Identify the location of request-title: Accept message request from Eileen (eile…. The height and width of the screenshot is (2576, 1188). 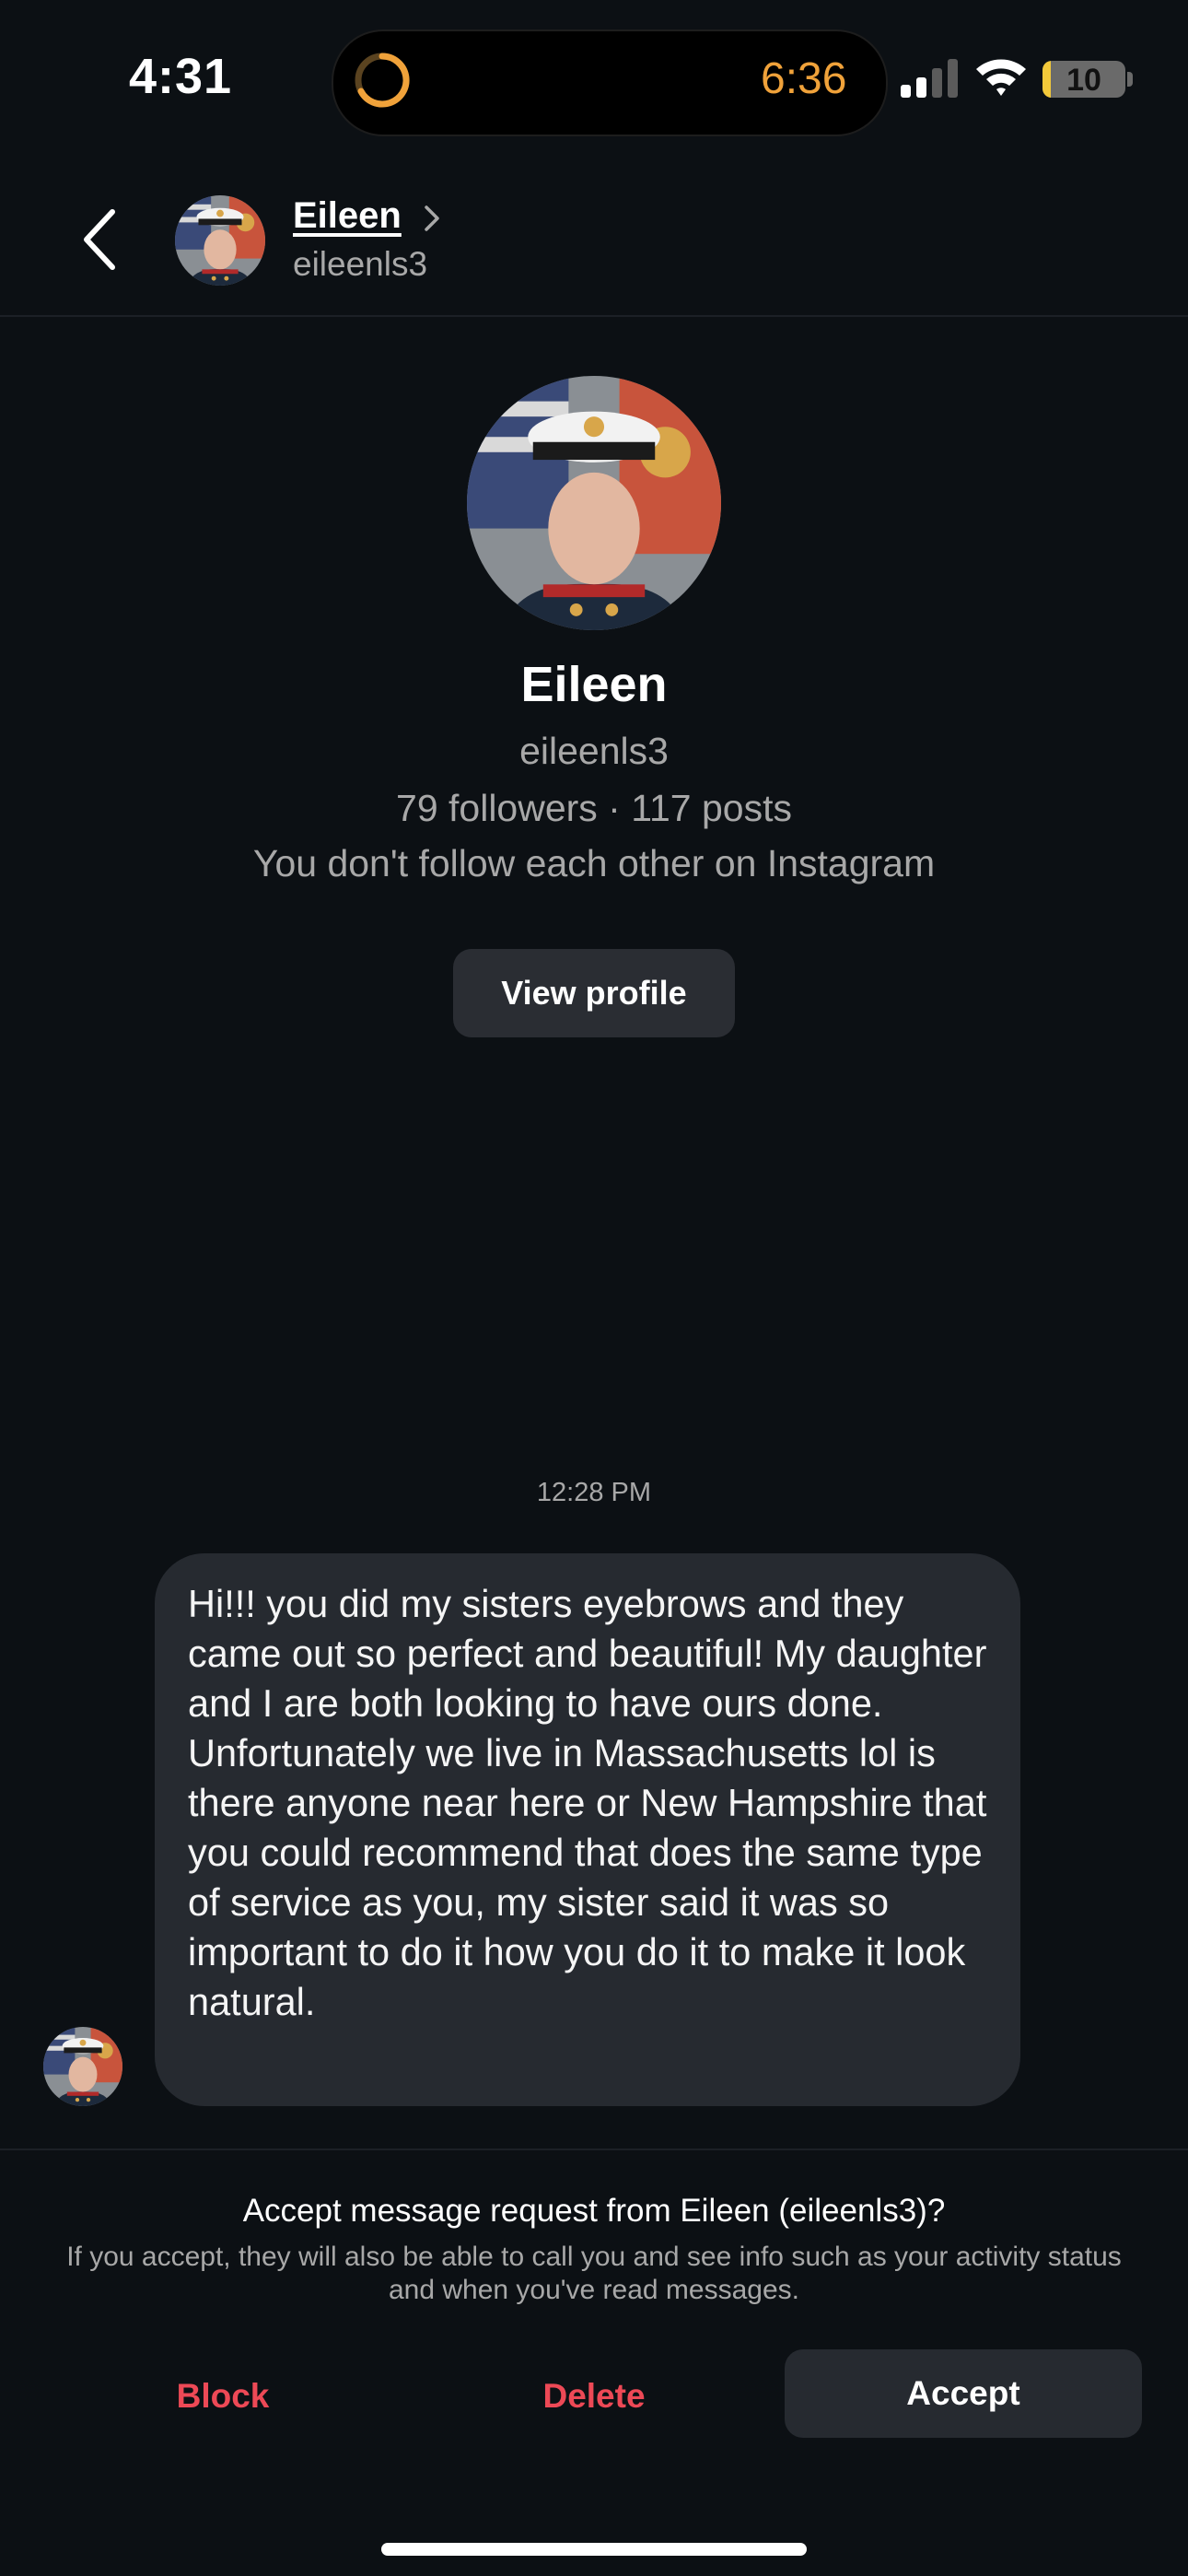
(594, 2211).